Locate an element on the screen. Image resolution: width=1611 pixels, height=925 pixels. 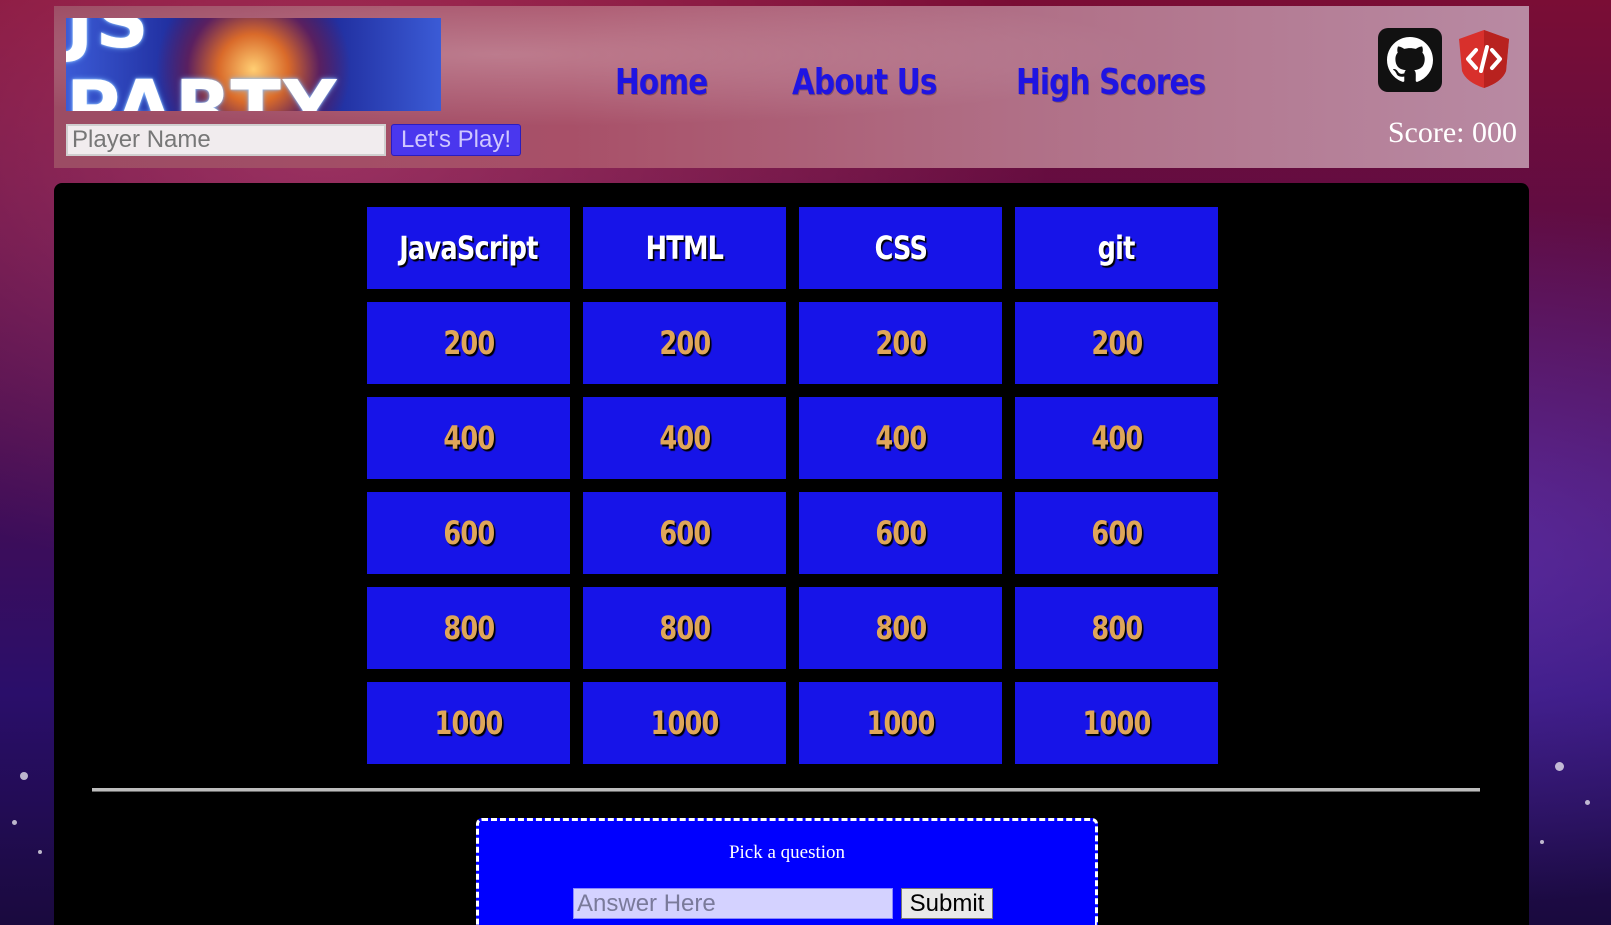
code-shield-icon is located at coordinates (1484, 59).